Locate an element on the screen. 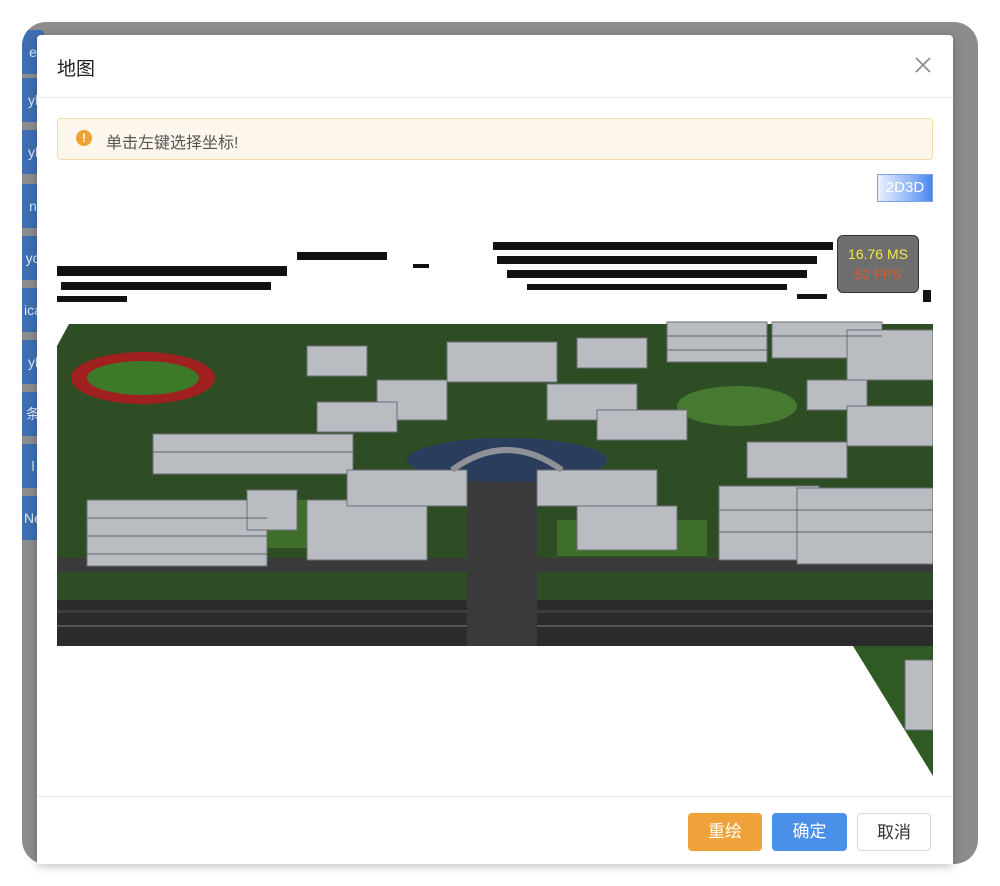 The width and height of the screenshot is (1000, 886). close-button is located at coordinates (923, 65).